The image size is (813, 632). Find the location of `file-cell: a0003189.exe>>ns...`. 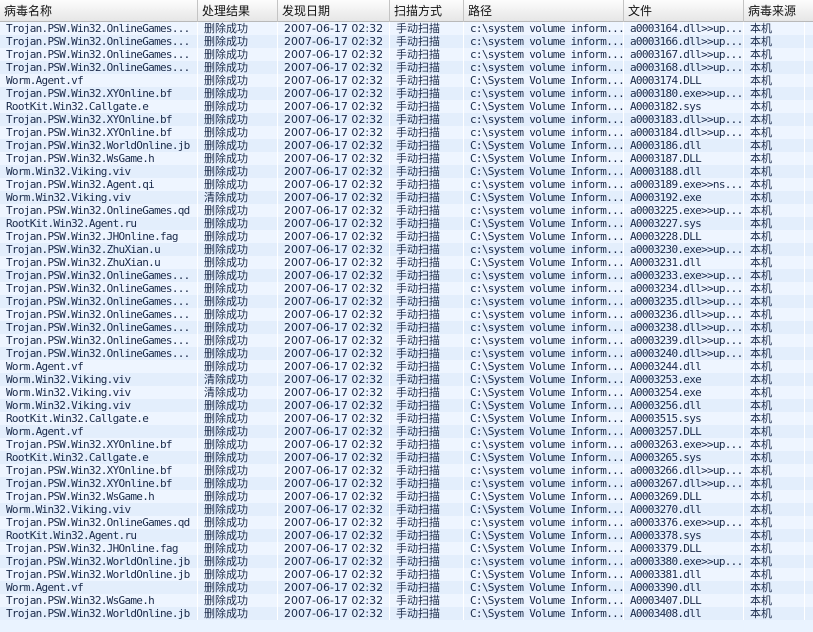

file-cell: a0003189.exe>>ns... is located at coordinates (684, 184).